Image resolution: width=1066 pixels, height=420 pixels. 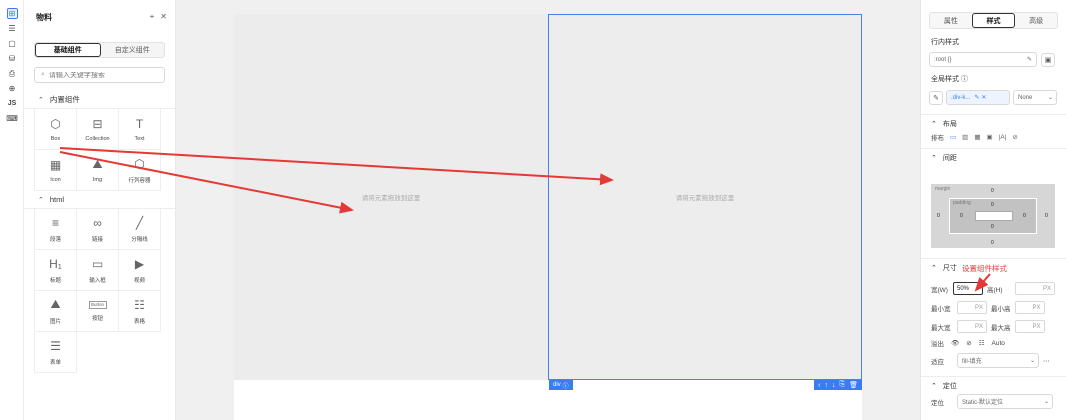 I want to click on global-class-chip: .div-k... ✎ ✕, so click(x=978, y=97).